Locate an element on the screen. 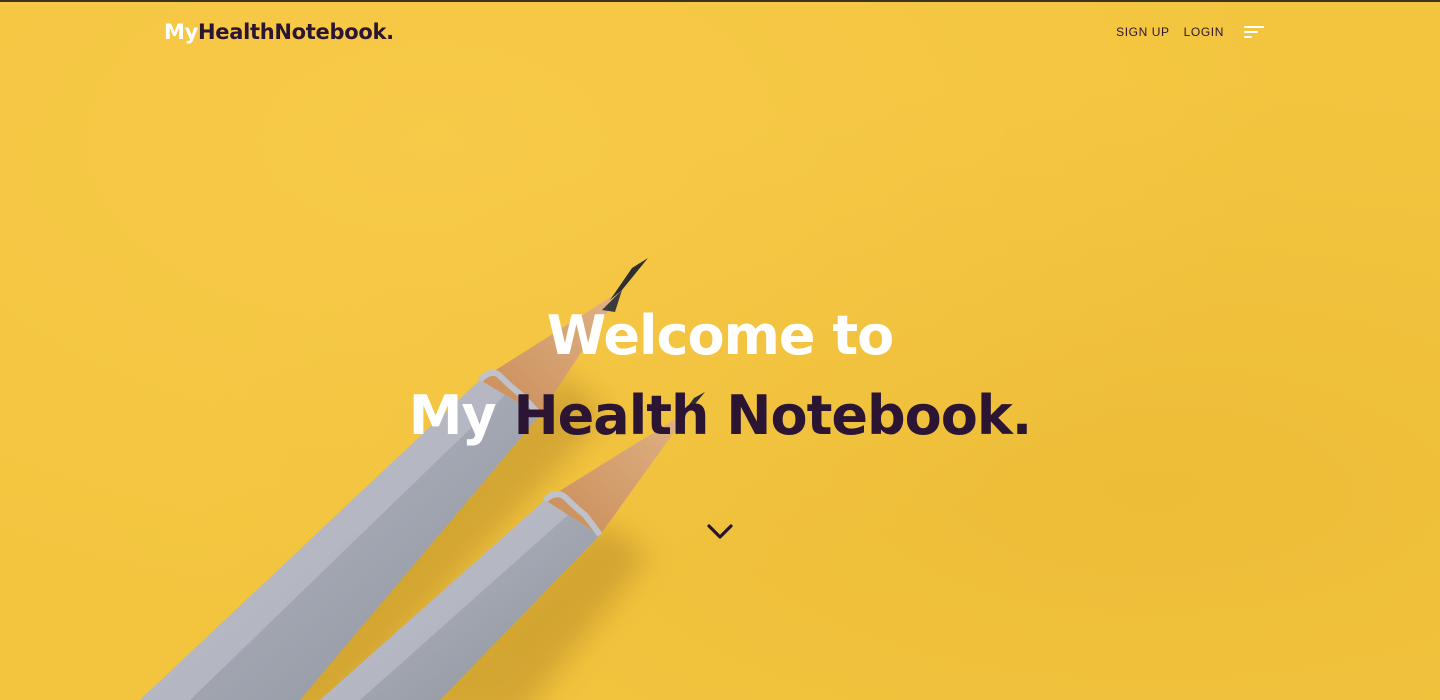 The image size is (1440, 700). navbar: MyHealthNotebook. SIGN UP LOGIN is located at coordinates (720, 32).